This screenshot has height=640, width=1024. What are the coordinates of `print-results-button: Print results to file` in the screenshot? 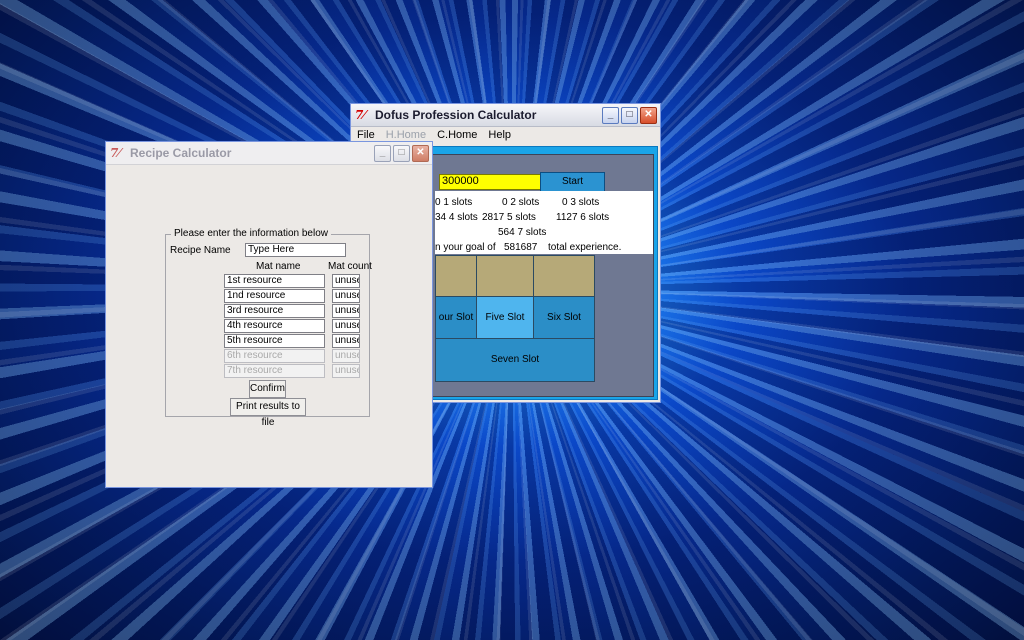 It's located at (268, 413).